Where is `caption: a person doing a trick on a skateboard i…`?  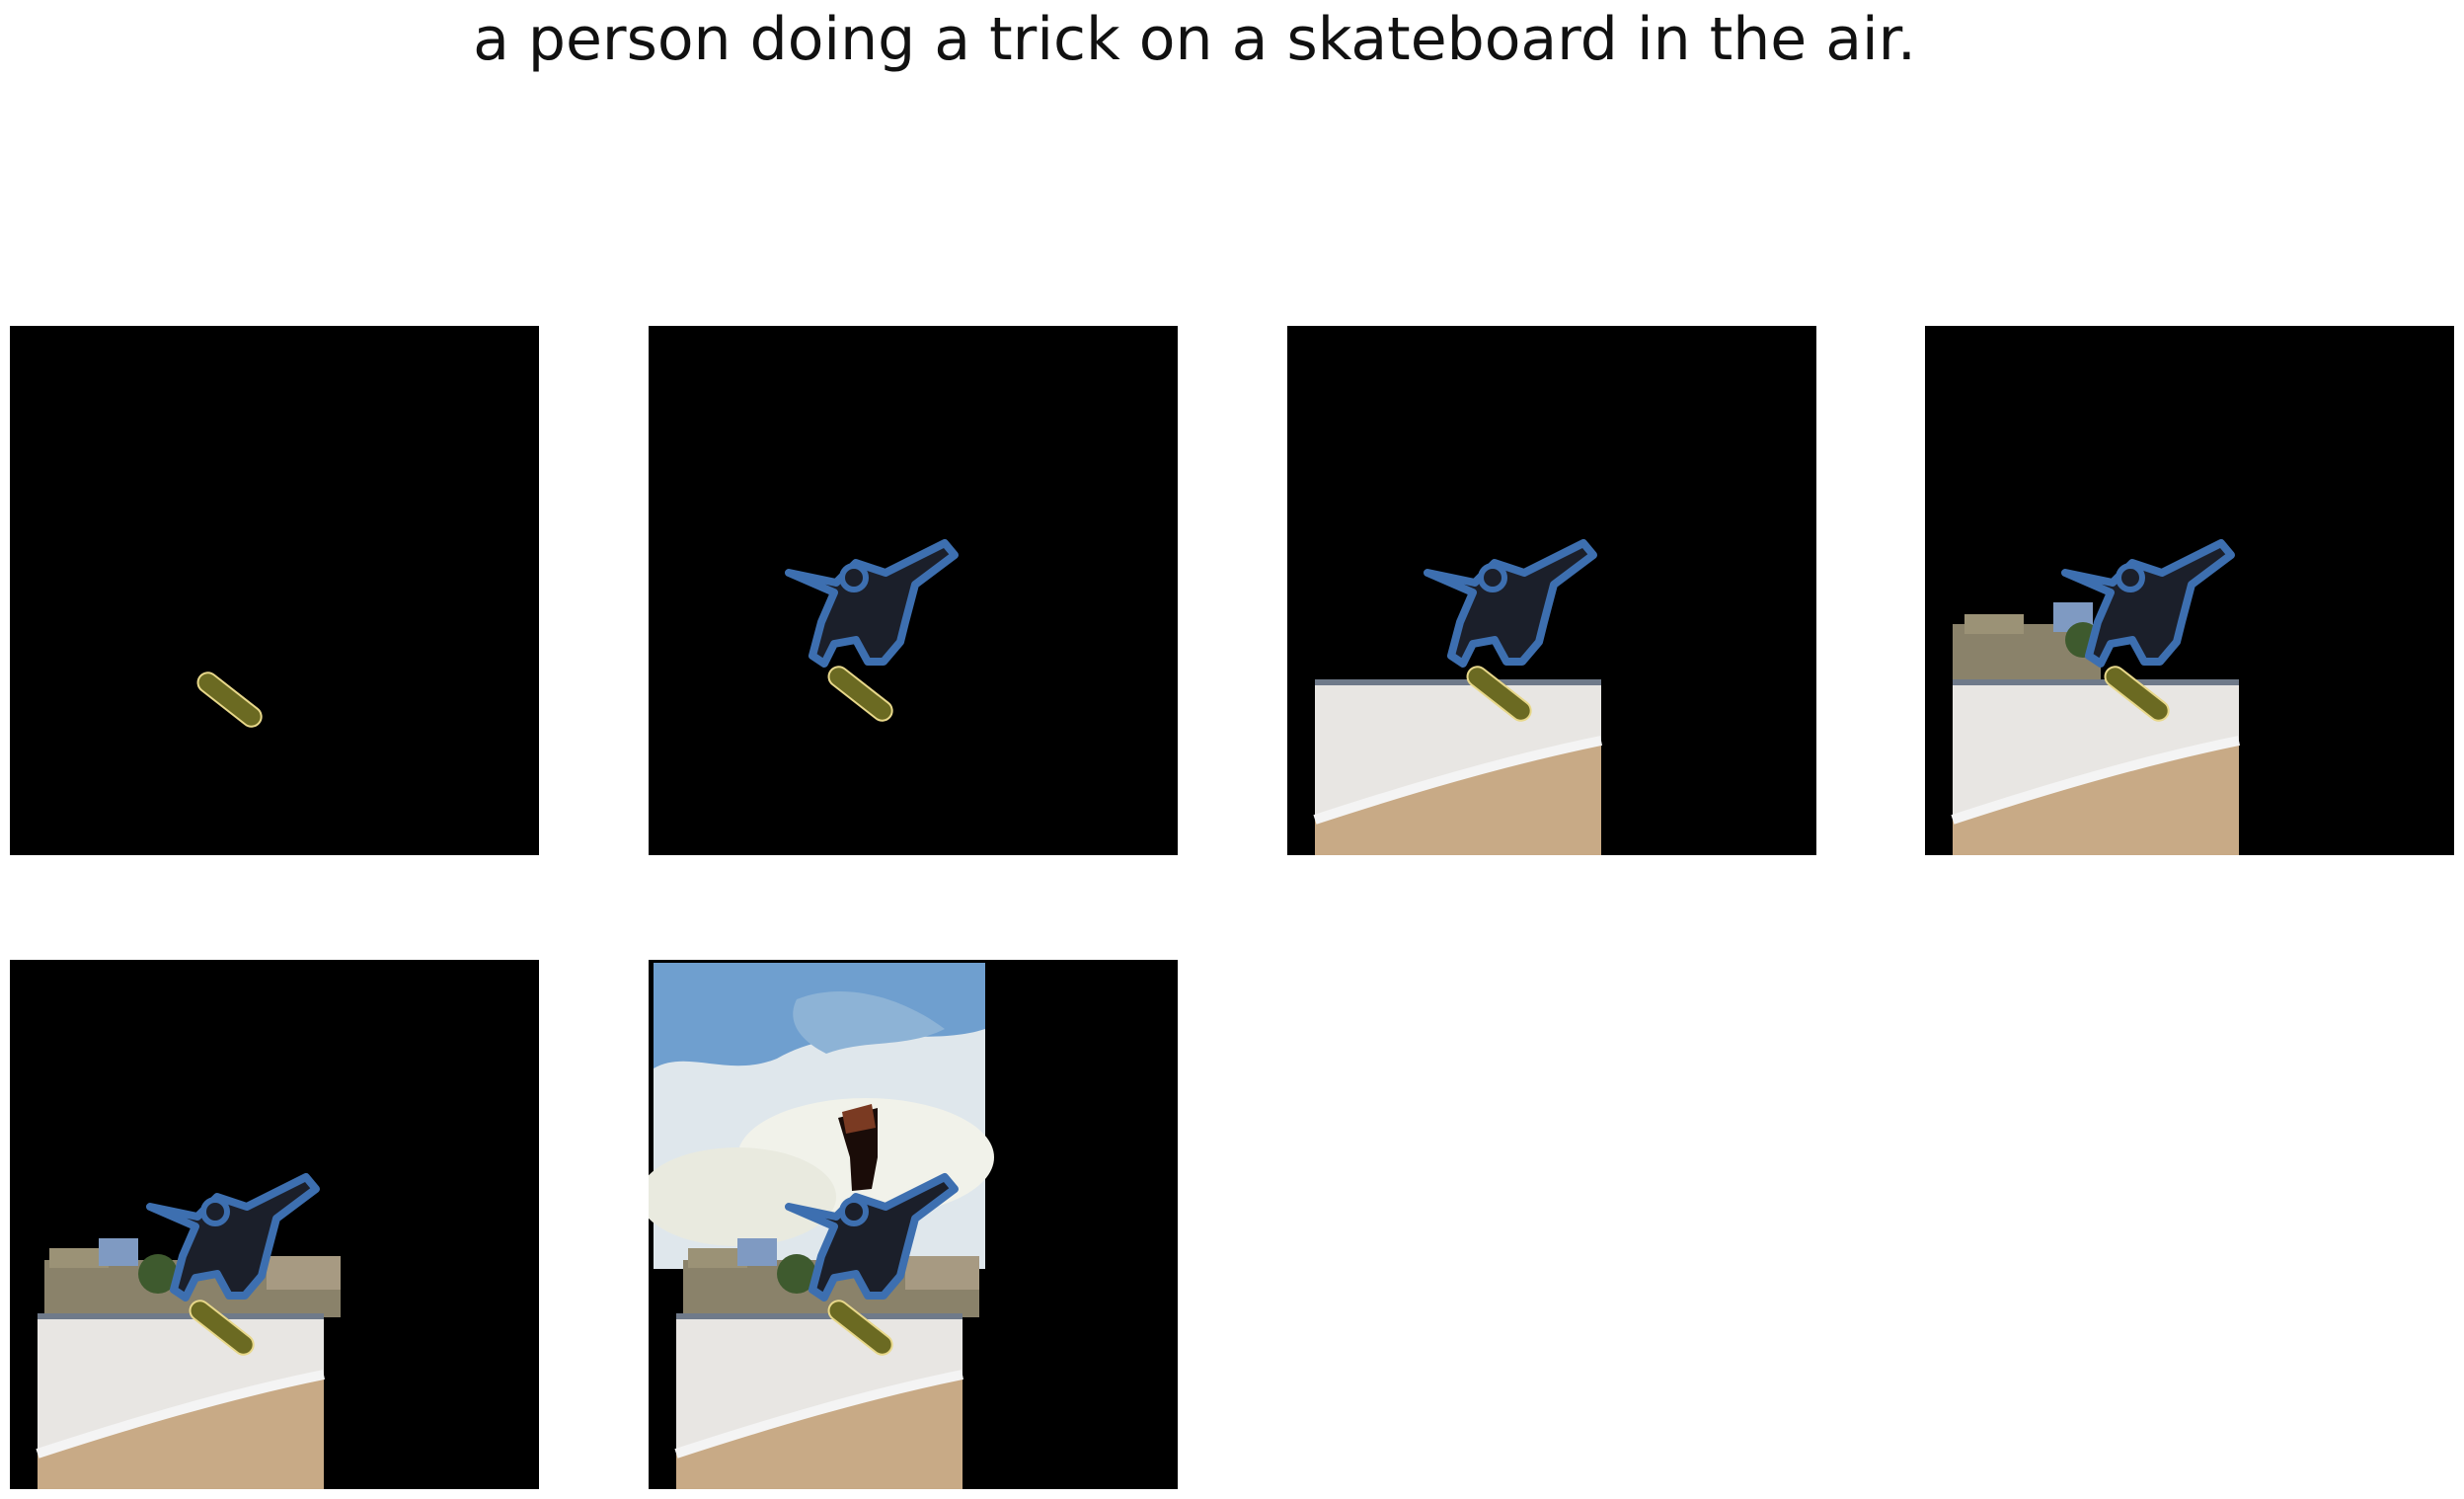
caption: a person doing a trick on a skateboard i… is located at coordinates (1194, 39).